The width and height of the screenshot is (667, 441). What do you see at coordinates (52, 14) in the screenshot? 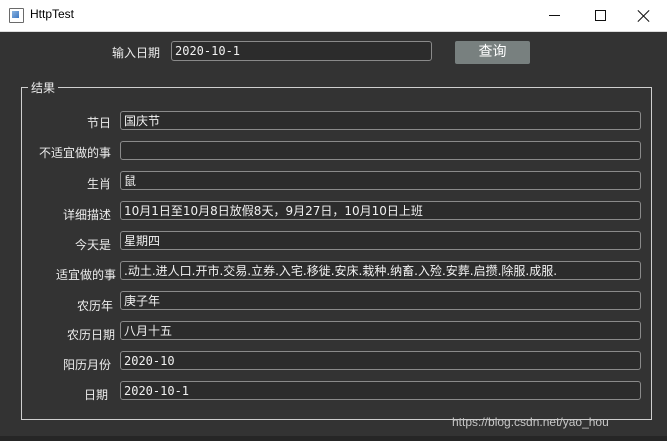
I see `window-title: HttpTest` at bounding box center [52, 14].